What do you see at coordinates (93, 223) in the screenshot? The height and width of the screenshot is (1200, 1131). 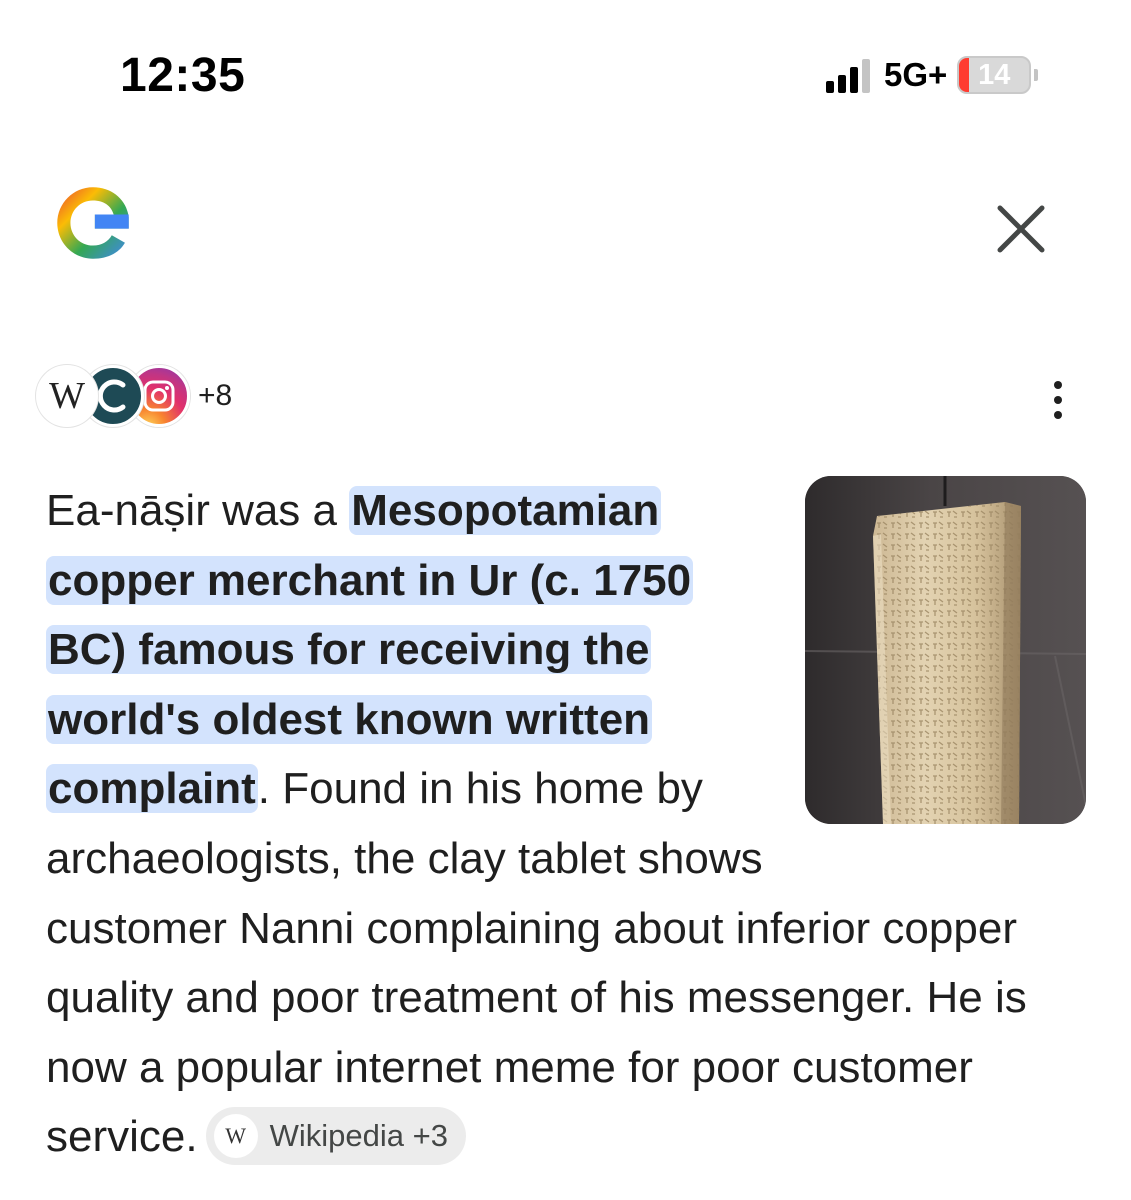 I see `google-logo-icon` at bounding box center [93, 223].